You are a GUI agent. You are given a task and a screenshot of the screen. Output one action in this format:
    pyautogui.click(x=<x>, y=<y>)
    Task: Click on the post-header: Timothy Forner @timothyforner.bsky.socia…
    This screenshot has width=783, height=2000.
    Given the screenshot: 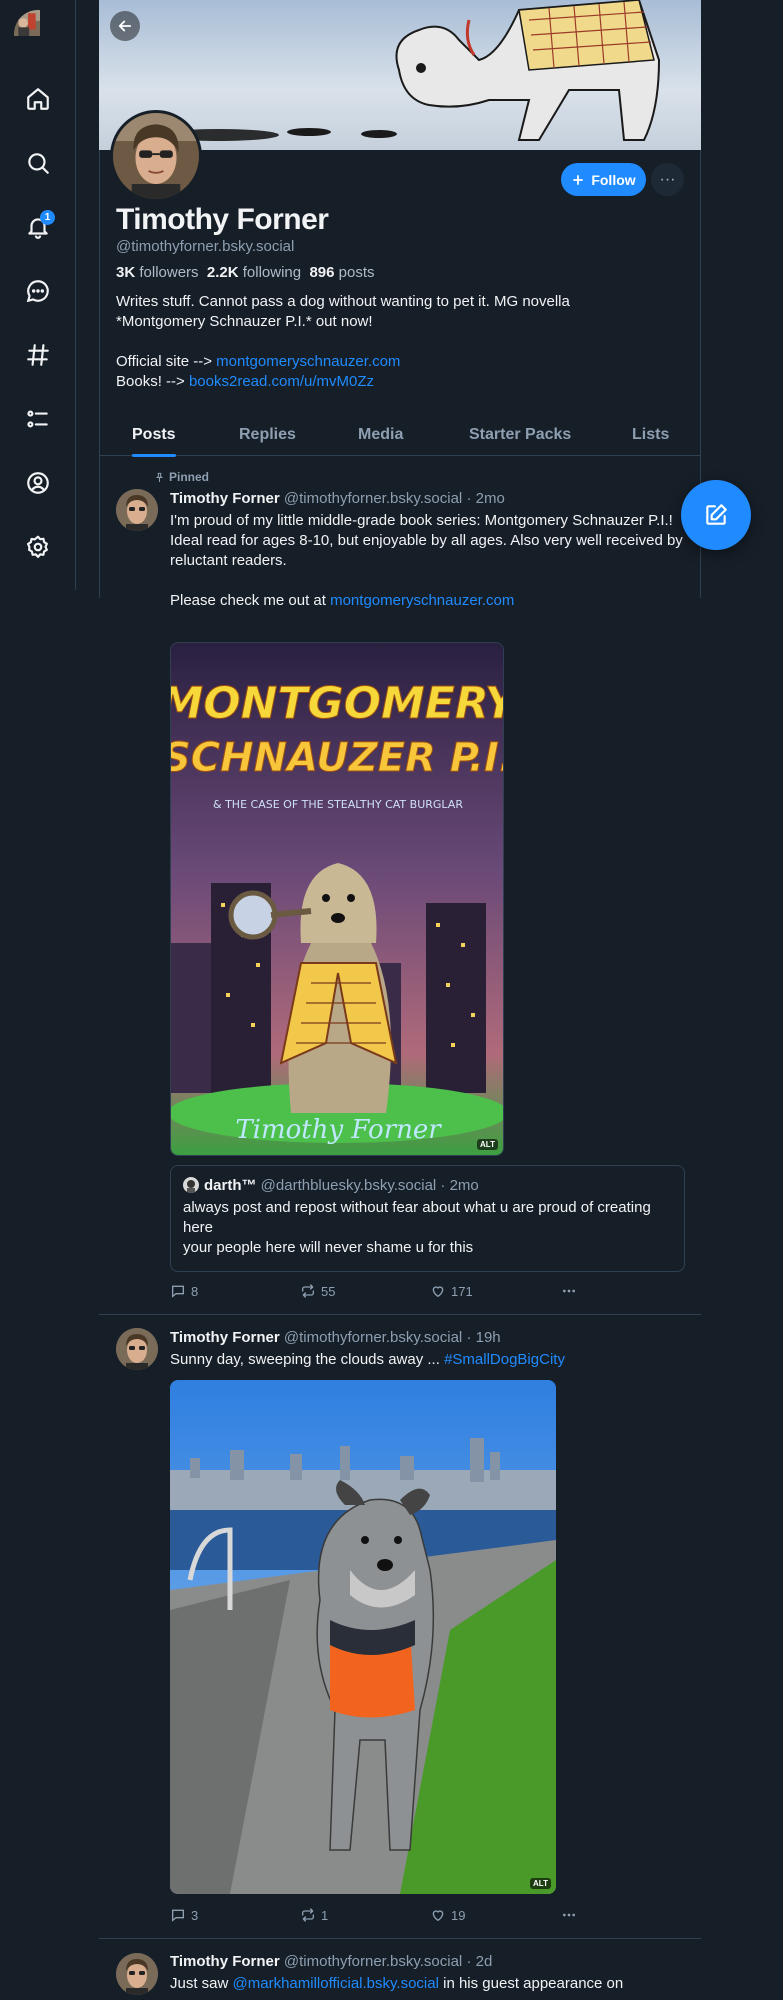 What is the action you would take?
    pyautogui.click(x=337, y=498)
    